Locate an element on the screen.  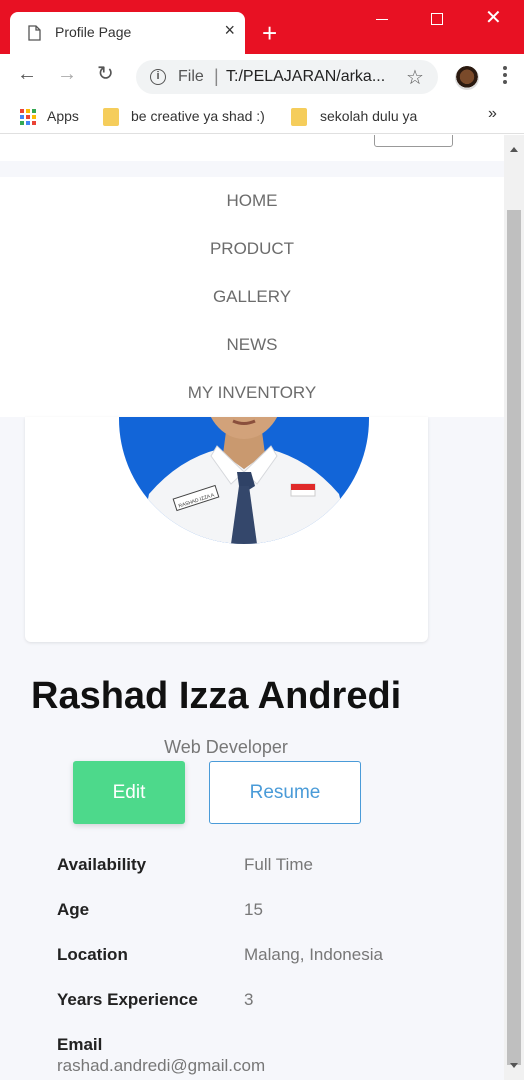
age-value: 15 is located at coordinates (253, 909).